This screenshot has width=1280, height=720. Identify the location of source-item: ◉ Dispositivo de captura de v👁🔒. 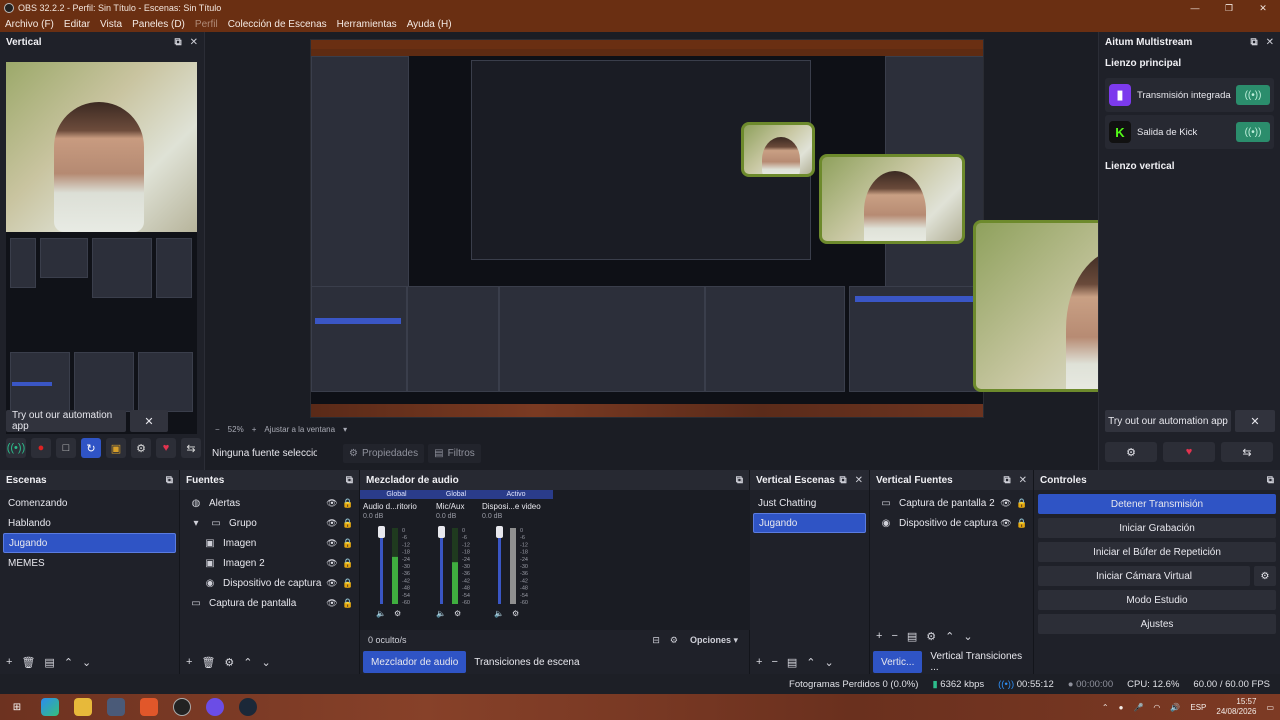
(269, 583).